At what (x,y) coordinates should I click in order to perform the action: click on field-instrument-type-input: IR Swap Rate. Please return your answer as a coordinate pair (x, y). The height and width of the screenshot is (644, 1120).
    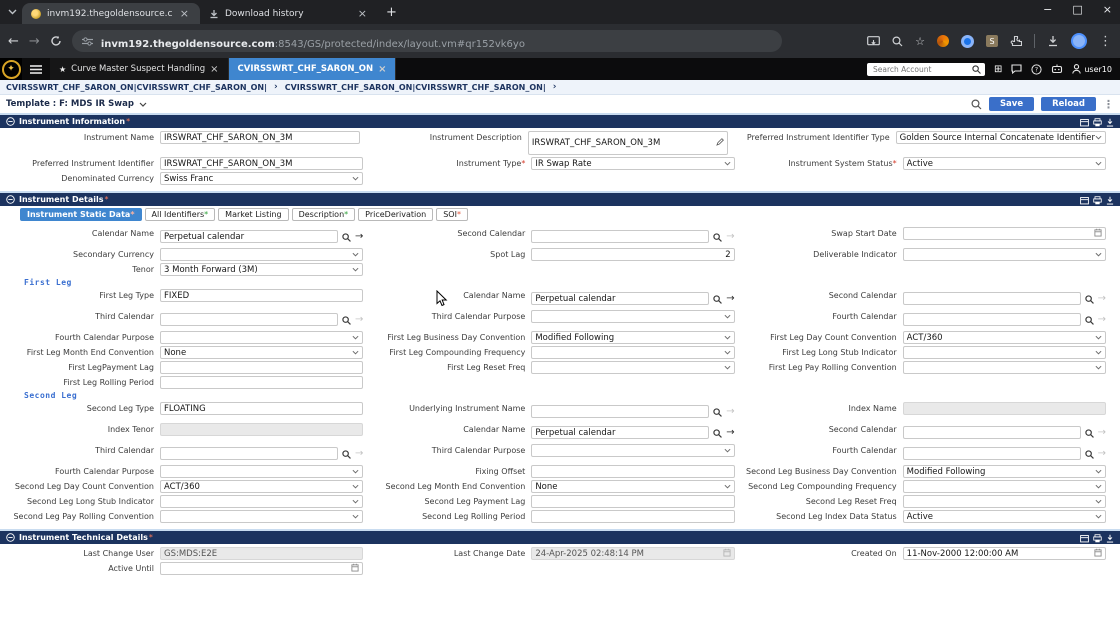
    Looking at the image, I should click on (633, 163).